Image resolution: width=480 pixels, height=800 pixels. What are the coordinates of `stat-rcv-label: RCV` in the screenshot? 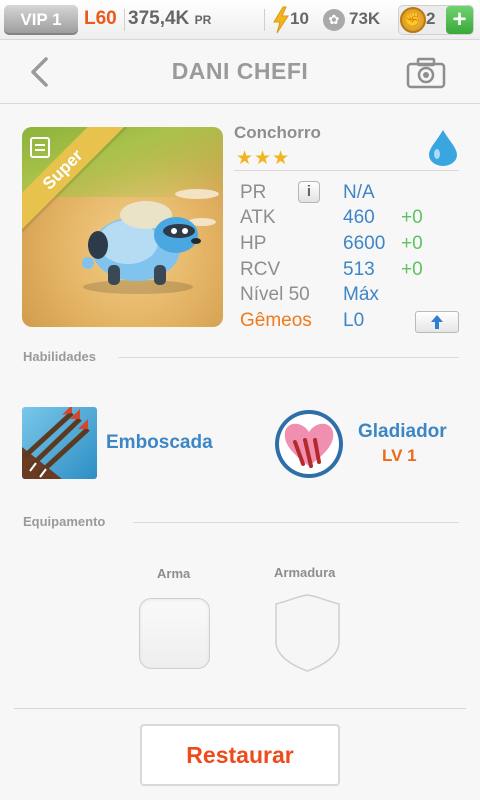 It's located at (260, 269).